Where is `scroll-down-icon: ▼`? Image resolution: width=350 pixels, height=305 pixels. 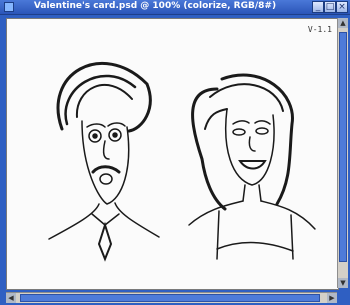 scroll-down-icon: ▼ is located at coordinates (343, 283).